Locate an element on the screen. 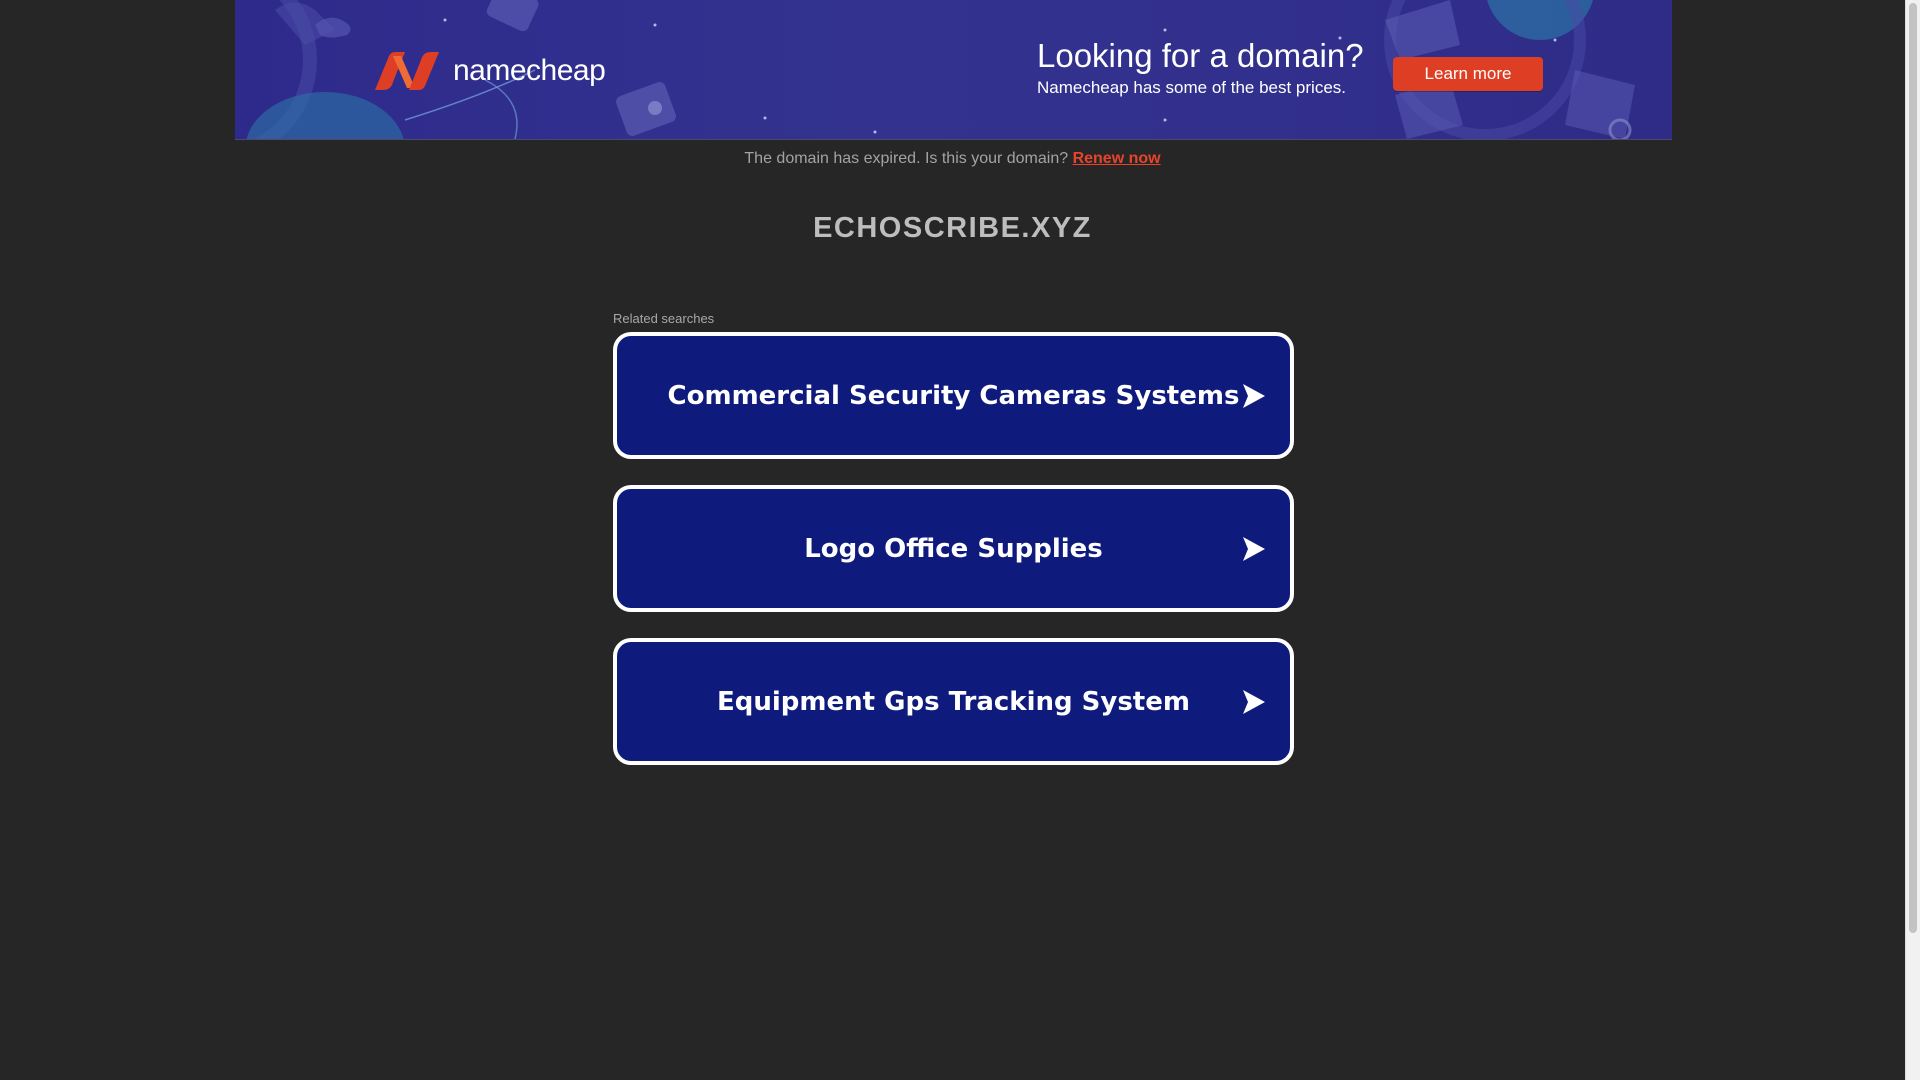 This screenshot has height=1080, width=1920. namecheap-logo-icon is located at coordinates (407, 71).